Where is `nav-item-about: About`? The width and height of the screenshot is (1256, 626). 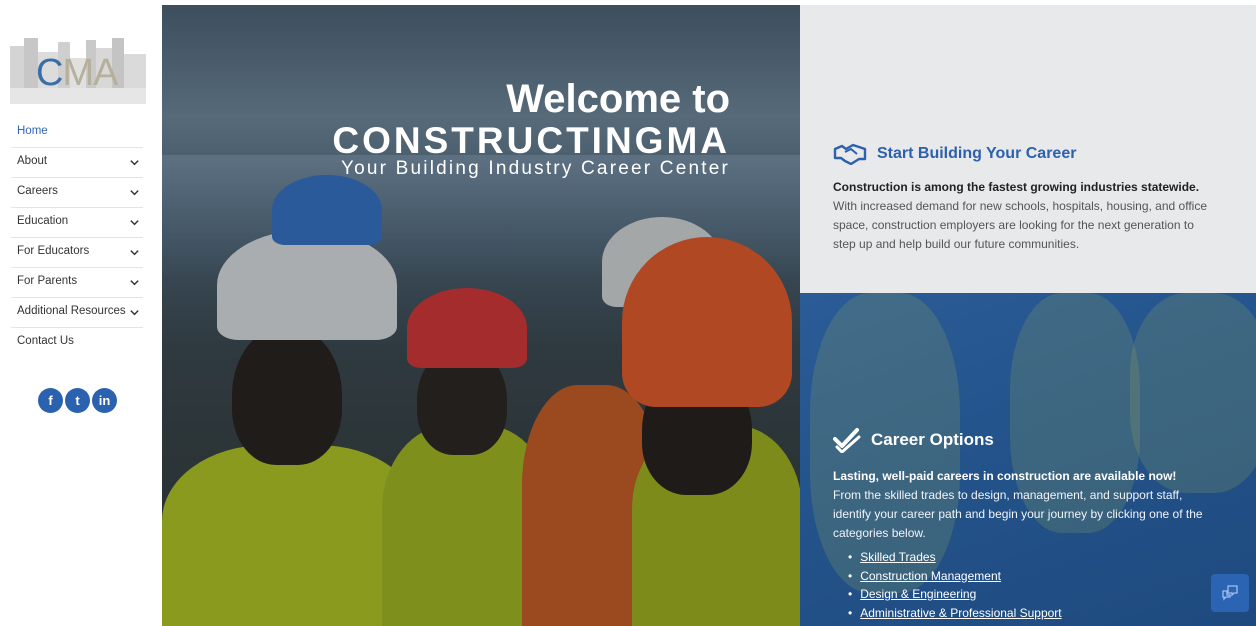 nav-item-about: About is located at coordinates (77, 163).